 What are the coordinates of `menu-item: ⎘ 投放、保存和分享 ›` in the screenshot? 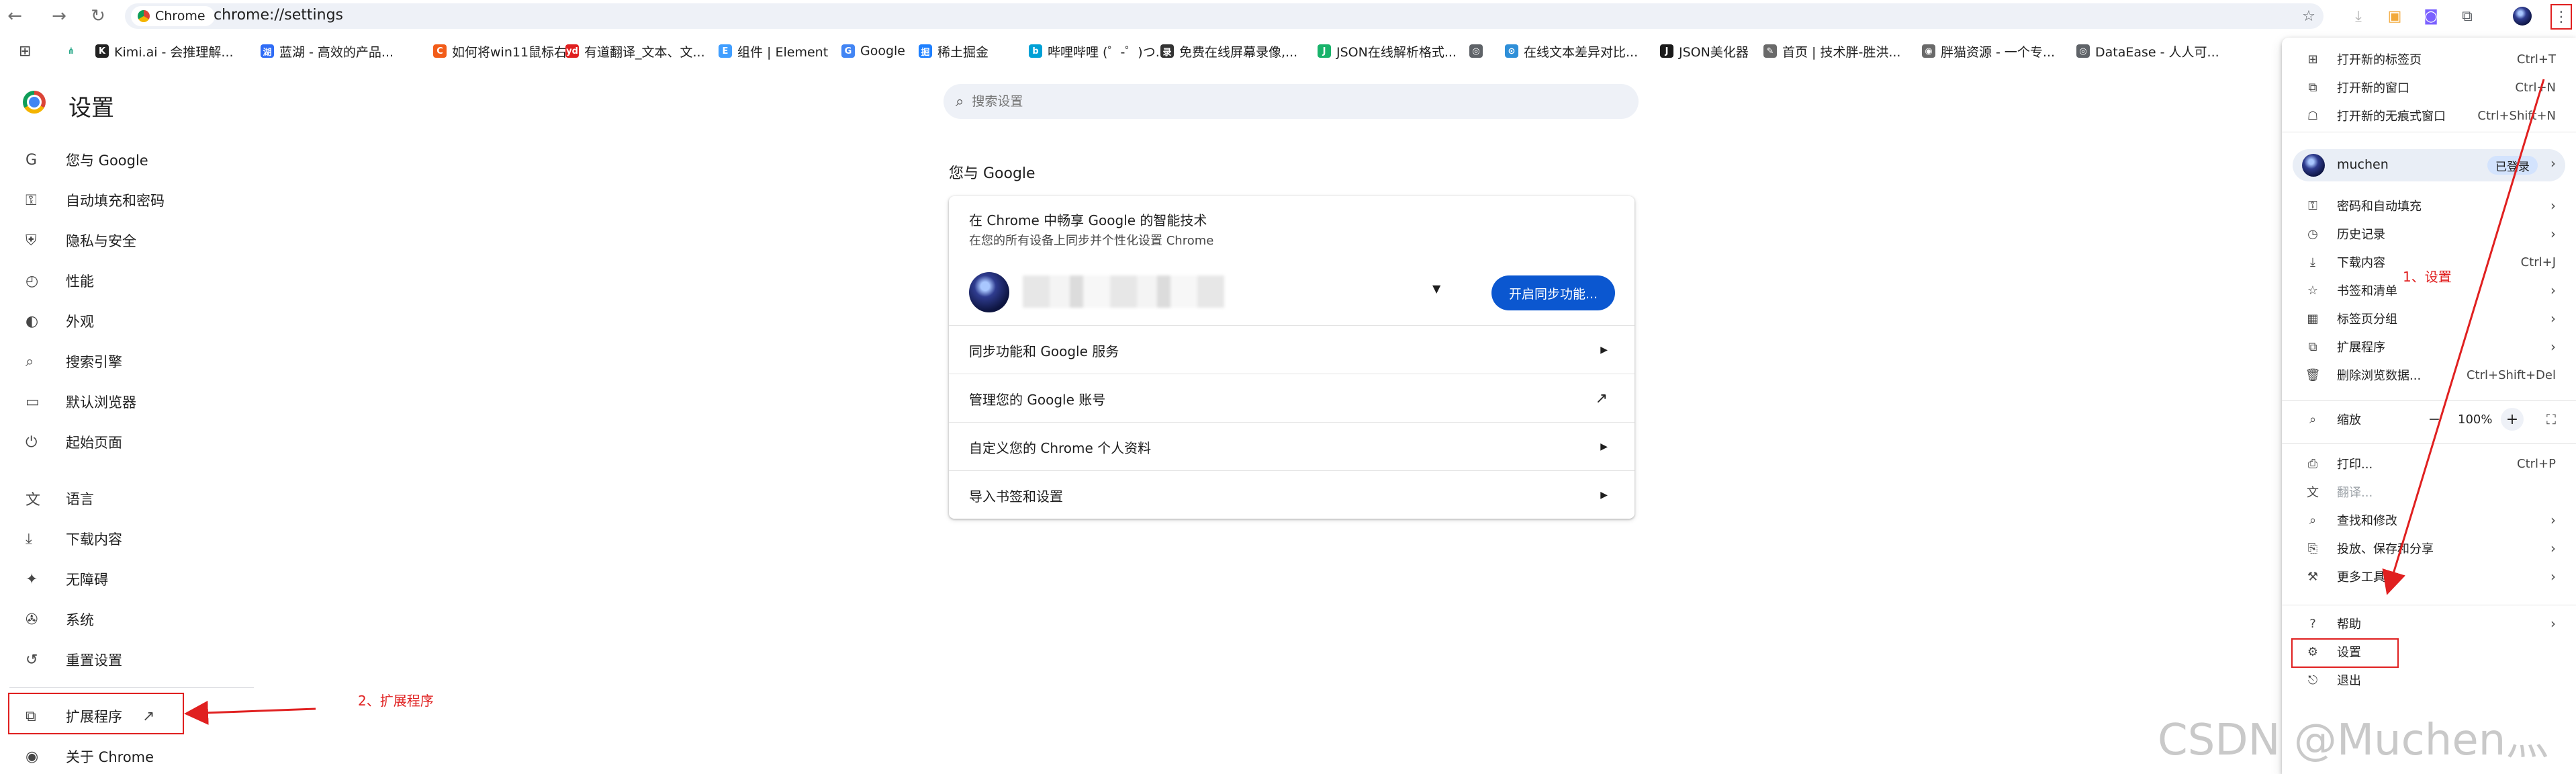 It's located at (2429, 548).